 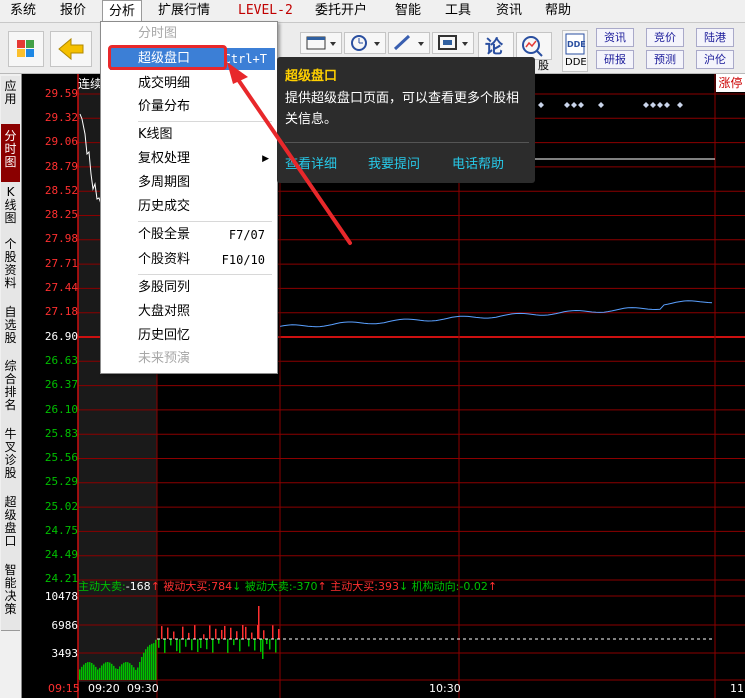 What do you see at coordinates (534, 46) in the screenshot?
I see `stock-search-button` at bounding box center [534, 46].